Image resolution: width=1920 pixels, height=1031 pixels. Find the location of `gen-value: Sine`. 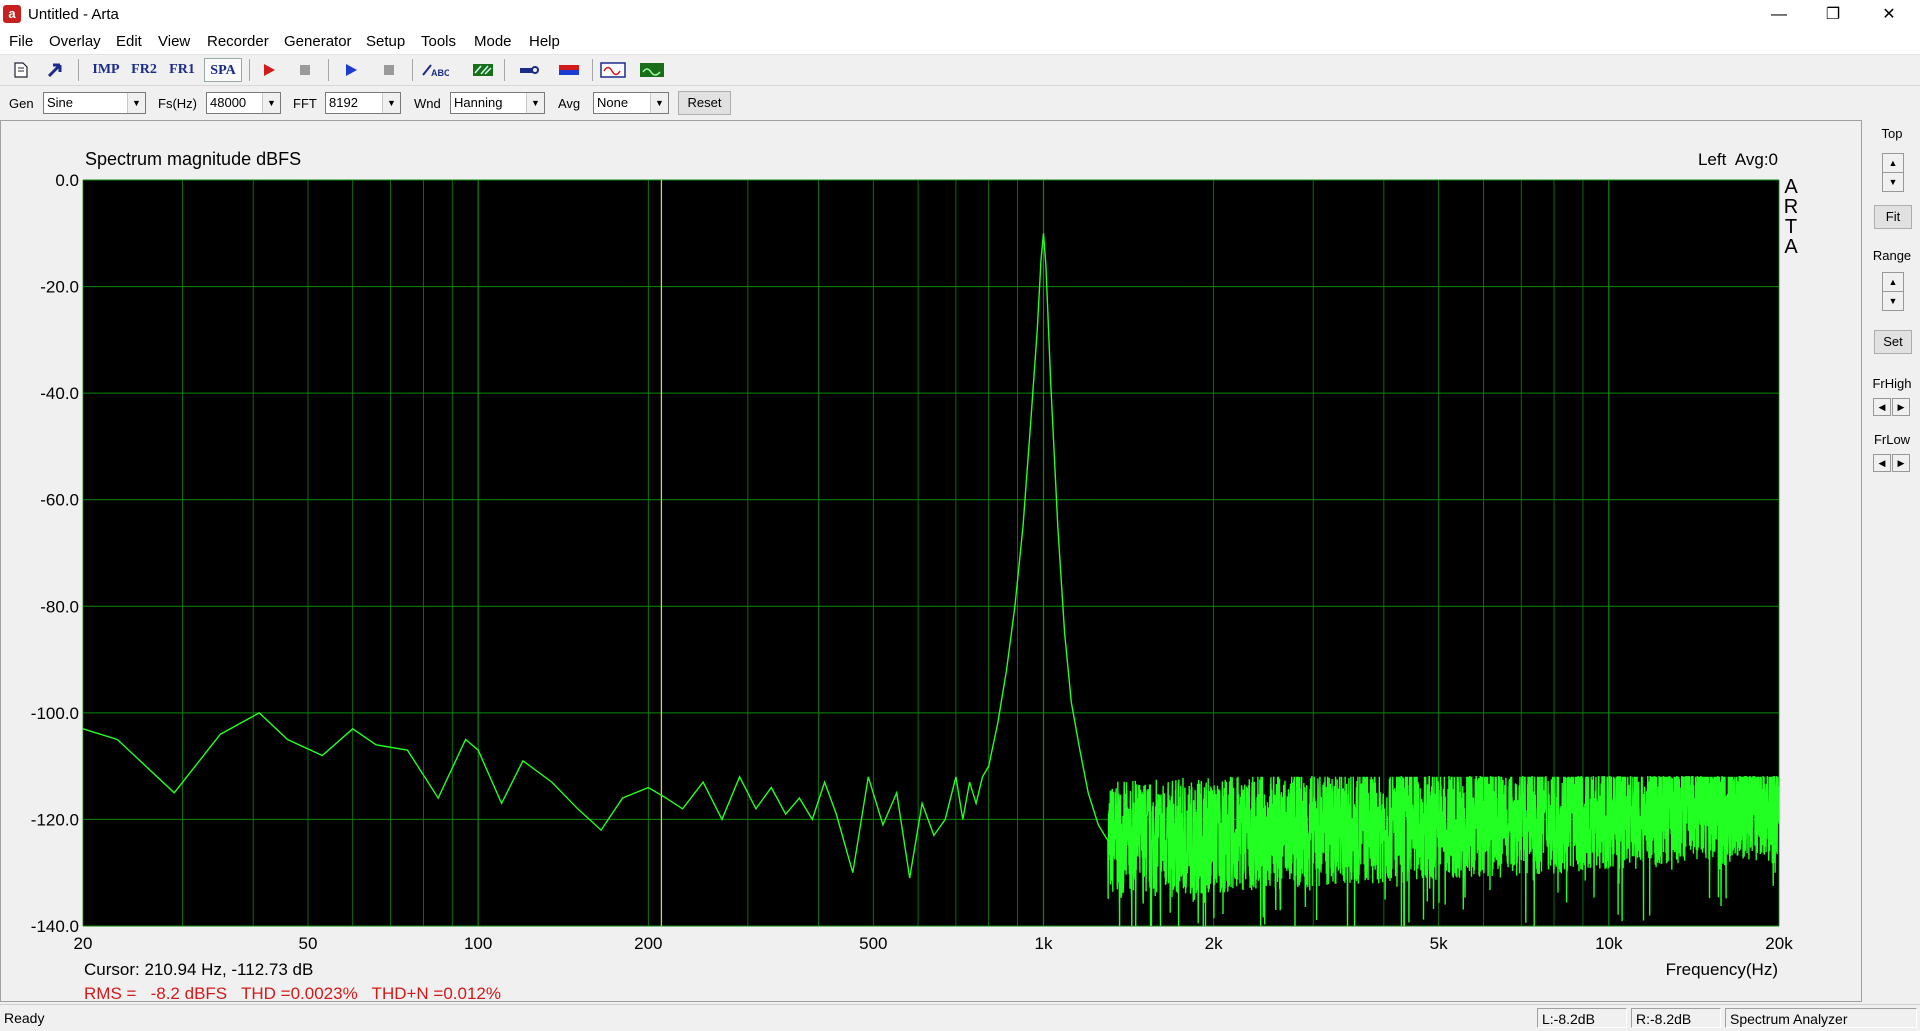

gen-value: Sine is located at coordinates (60, 102).